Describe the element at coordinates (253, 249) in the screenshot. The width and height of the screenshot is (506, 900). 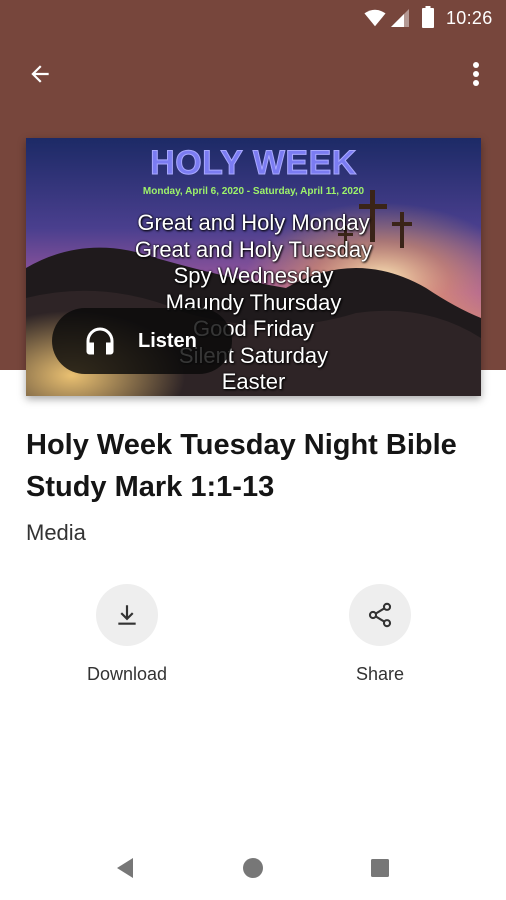
I see `artwork-day: Great and Holy Tuesday` at that location.